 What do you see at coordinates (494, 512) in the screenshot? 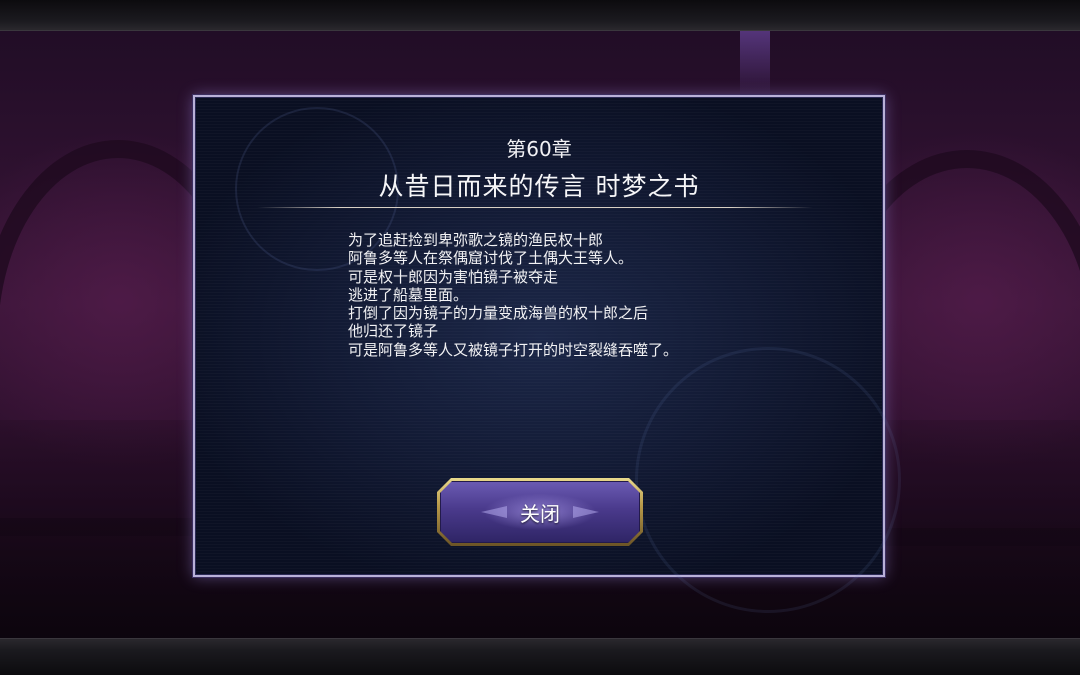
I see `arrow-left-icon` at bounding box center [494, 512].